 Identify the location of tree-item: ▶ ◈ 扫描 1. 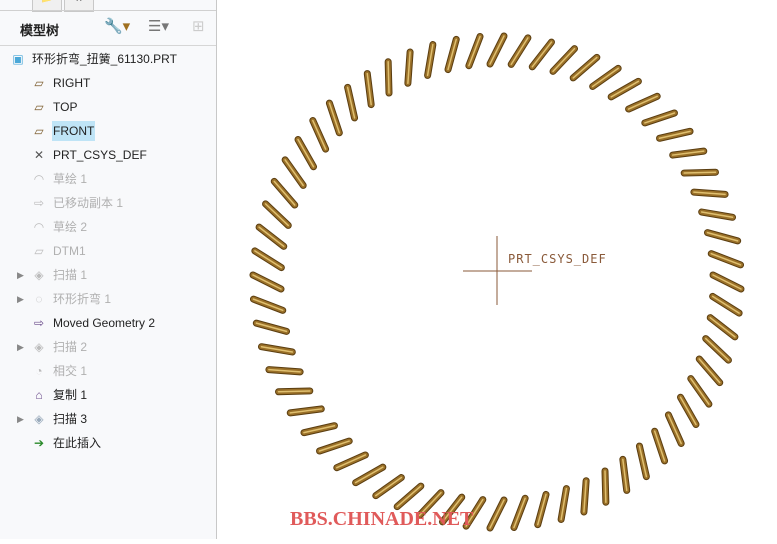
(108, 275).